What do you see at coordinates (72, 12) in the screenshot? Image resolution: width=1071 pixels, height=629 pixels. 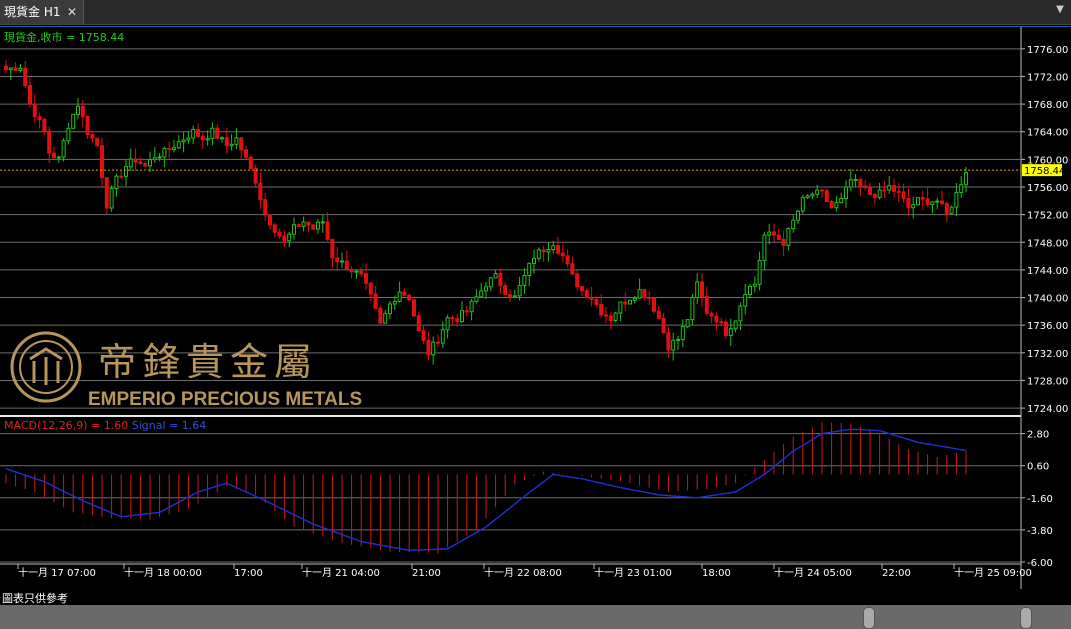 I see `close-icon: ✕` at bounding box center [72, 12].